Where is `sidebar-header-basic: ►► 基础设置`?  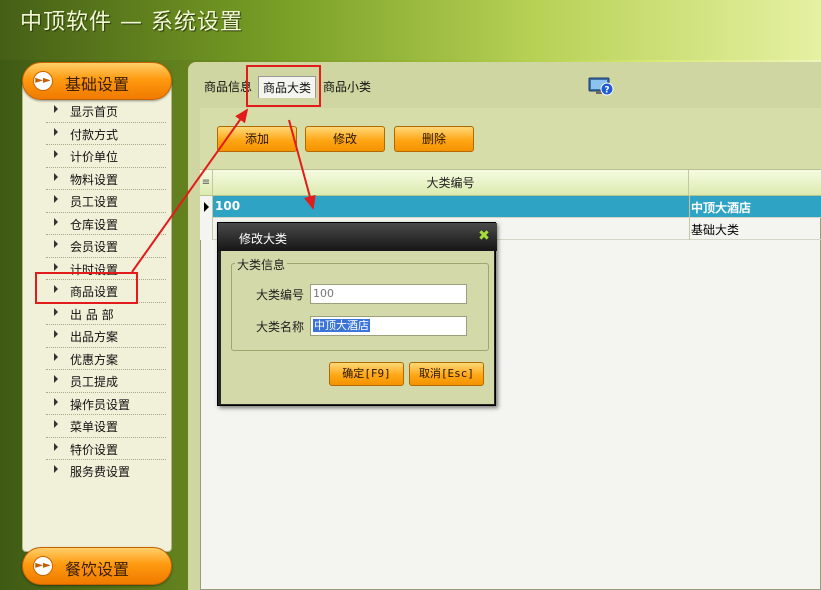 sidebar-header-basic: ►► 基础设置 is located at coordinates (97, 81).